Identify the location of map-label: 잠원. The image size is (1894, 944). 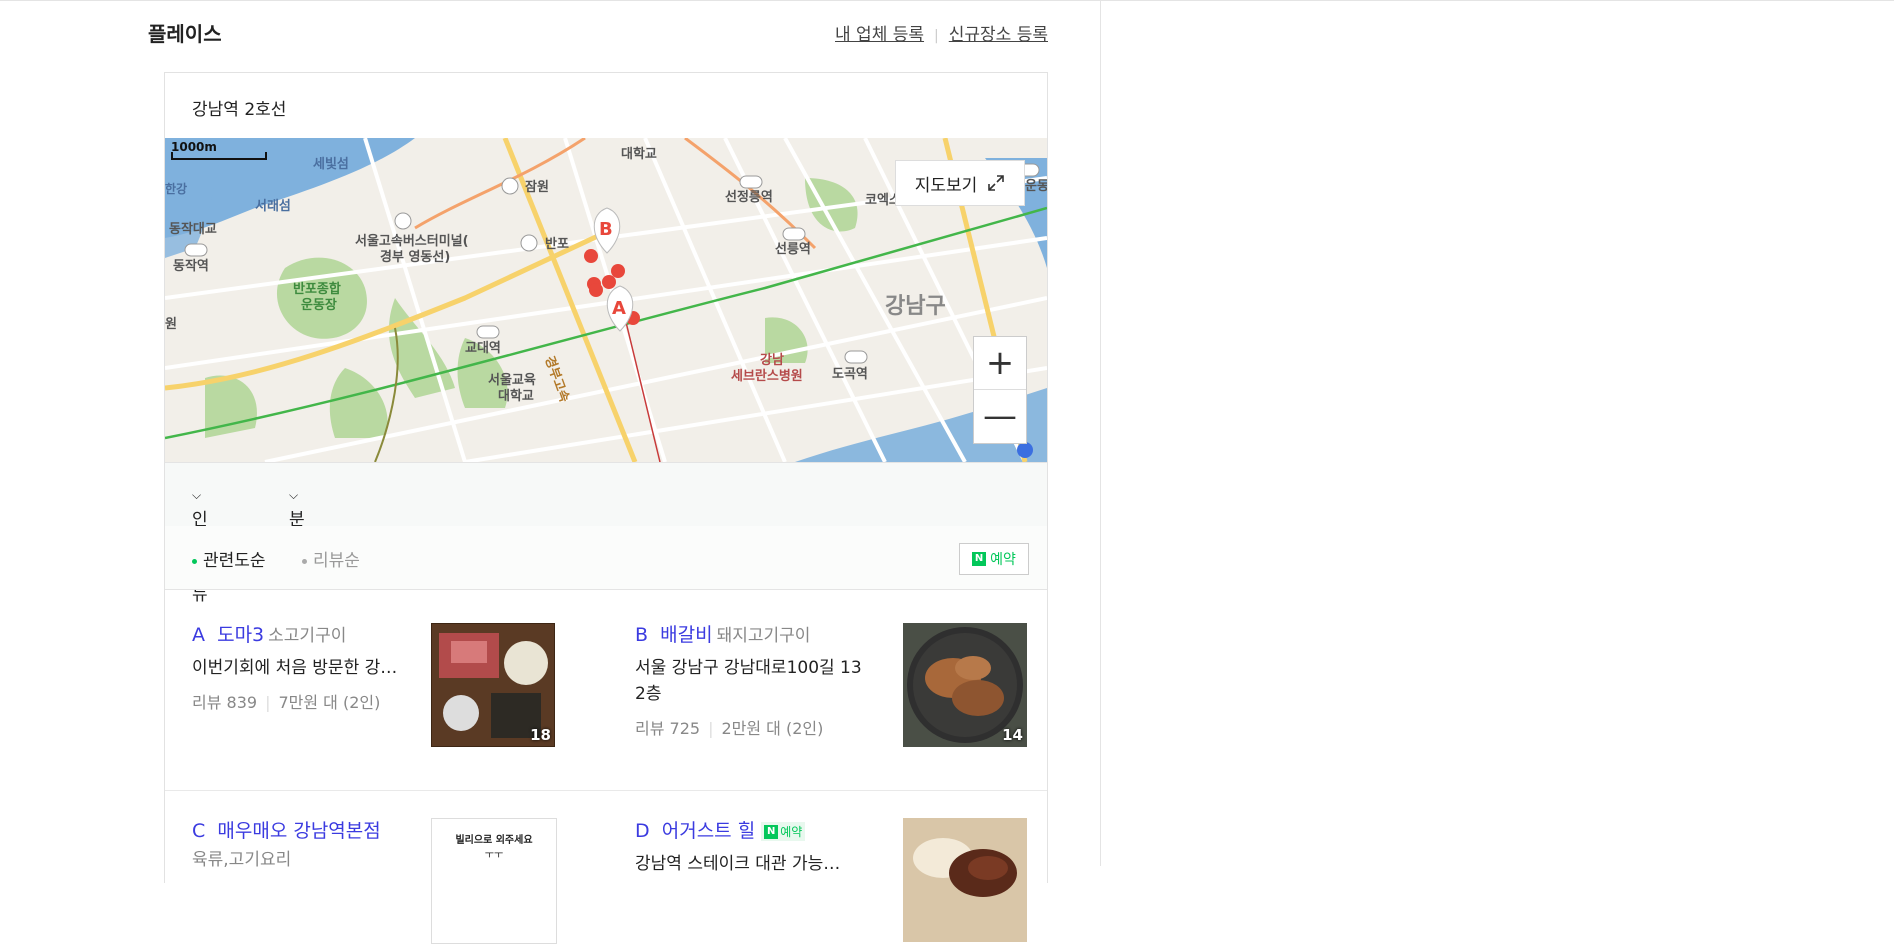
(537, 187).